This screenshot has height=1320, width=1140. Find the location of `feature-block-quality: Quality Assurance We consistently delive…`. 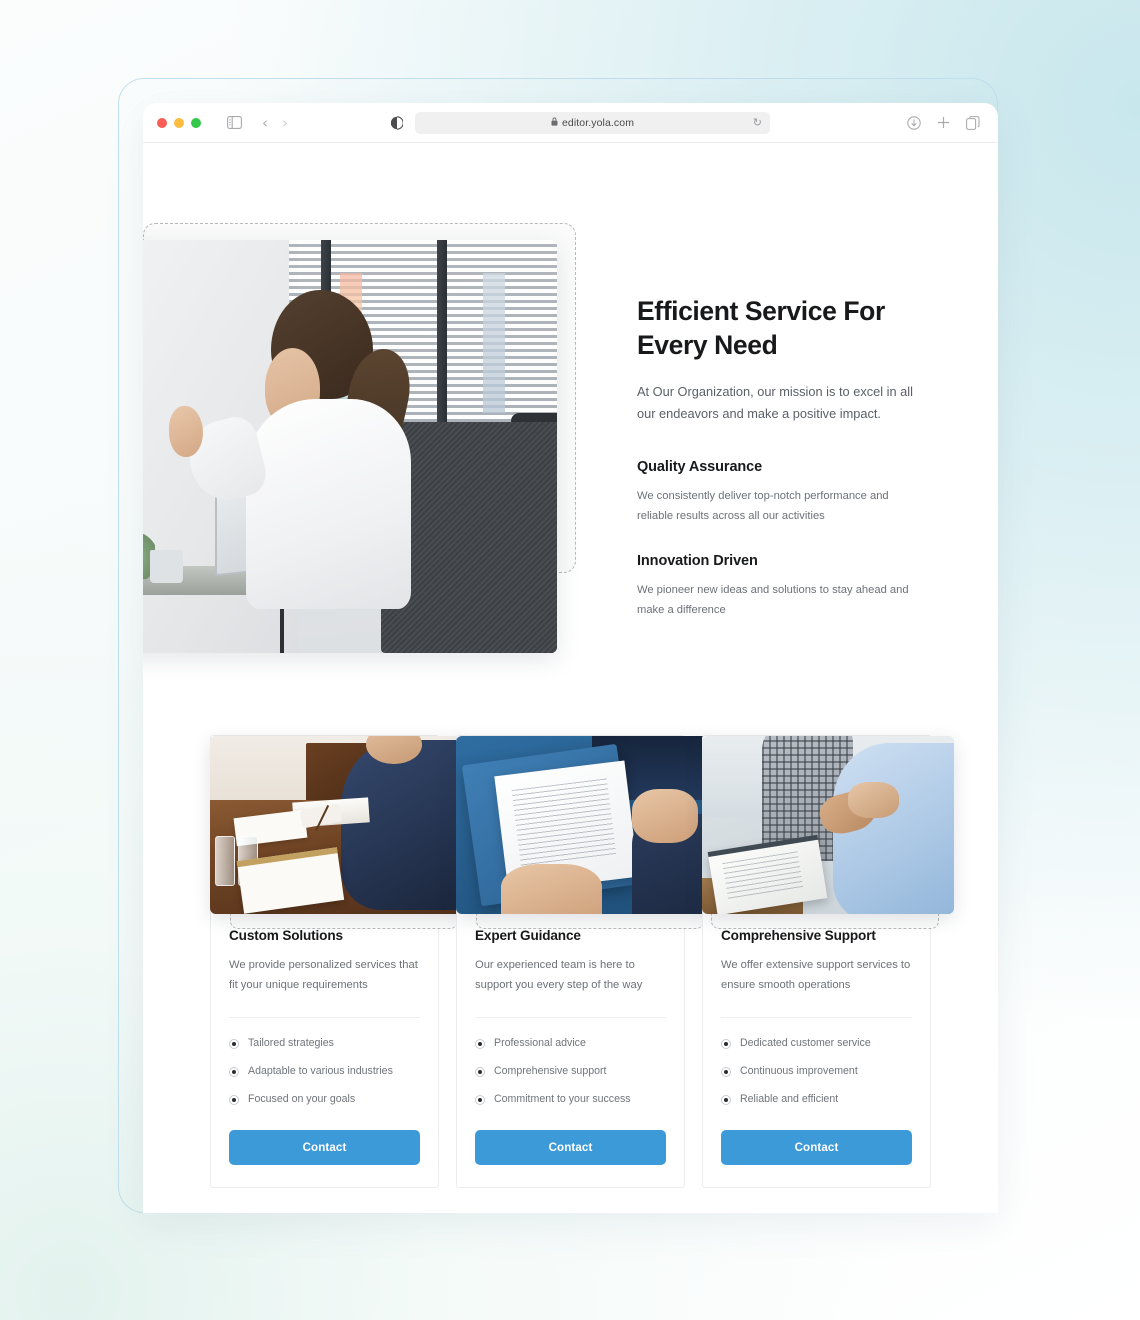

feature-block-quality: Quality Assurance We consistently delive… is located at coordinates (787, 493).